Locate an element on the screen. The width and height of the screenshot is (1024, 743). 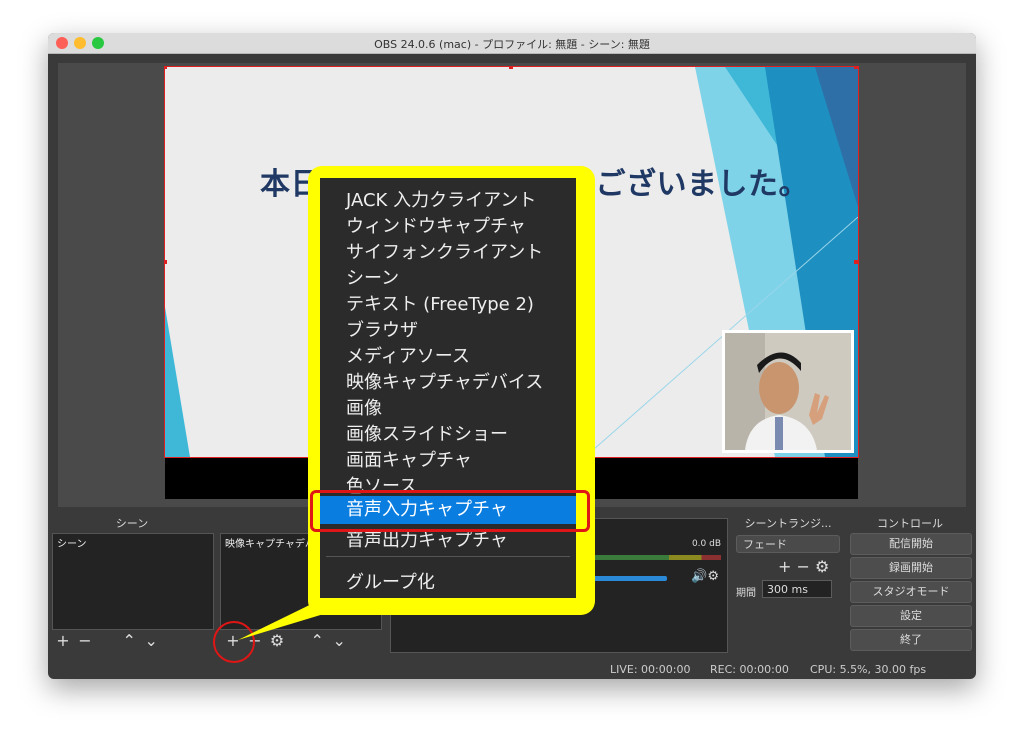
annotation-circle is located at coordinates (234, 642).